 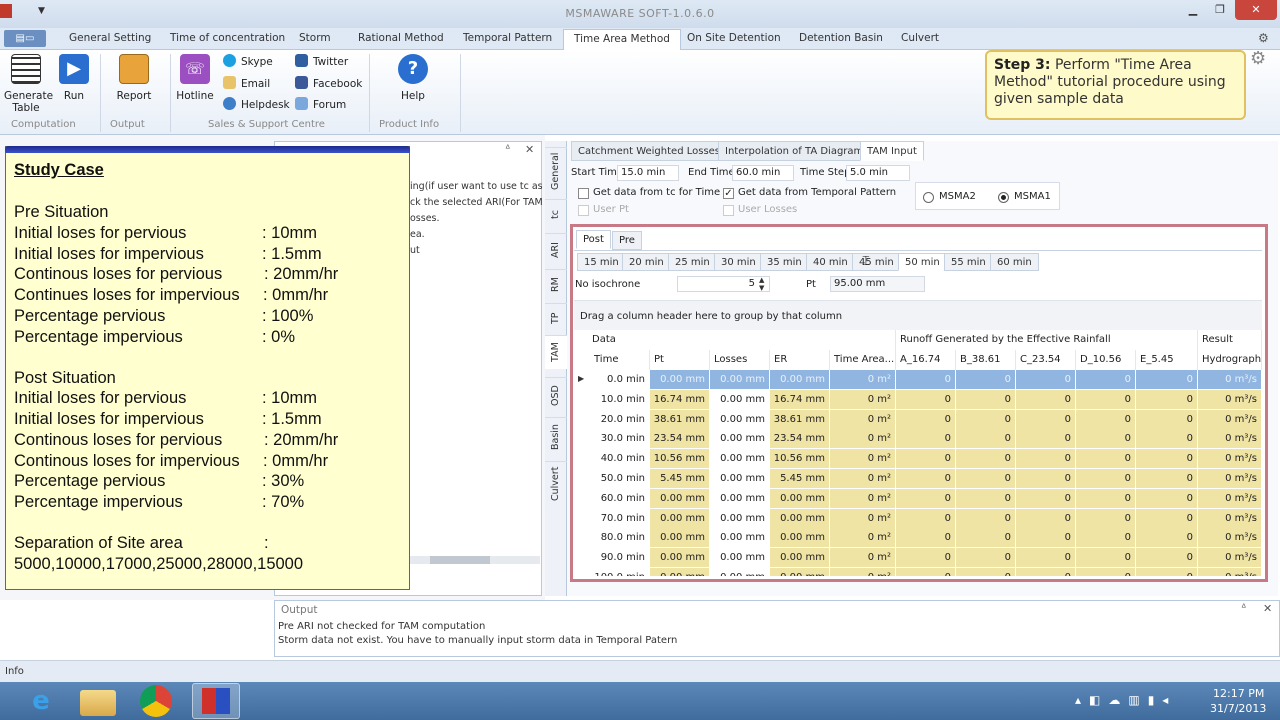 I want to click on skype-button: Skype, so click(x=248, y=61).